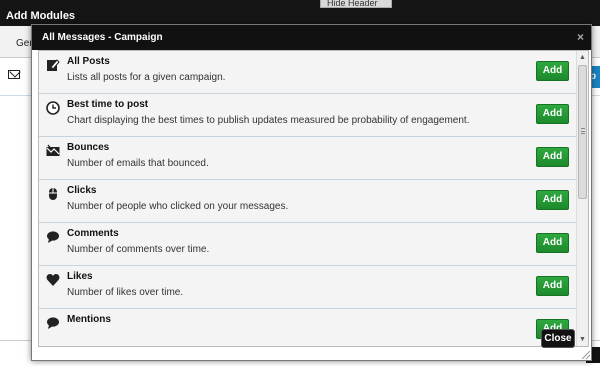 Image resolution: width=600 pixels, height=366 pixels. I want to click on mention-icon, so click(53, 323).